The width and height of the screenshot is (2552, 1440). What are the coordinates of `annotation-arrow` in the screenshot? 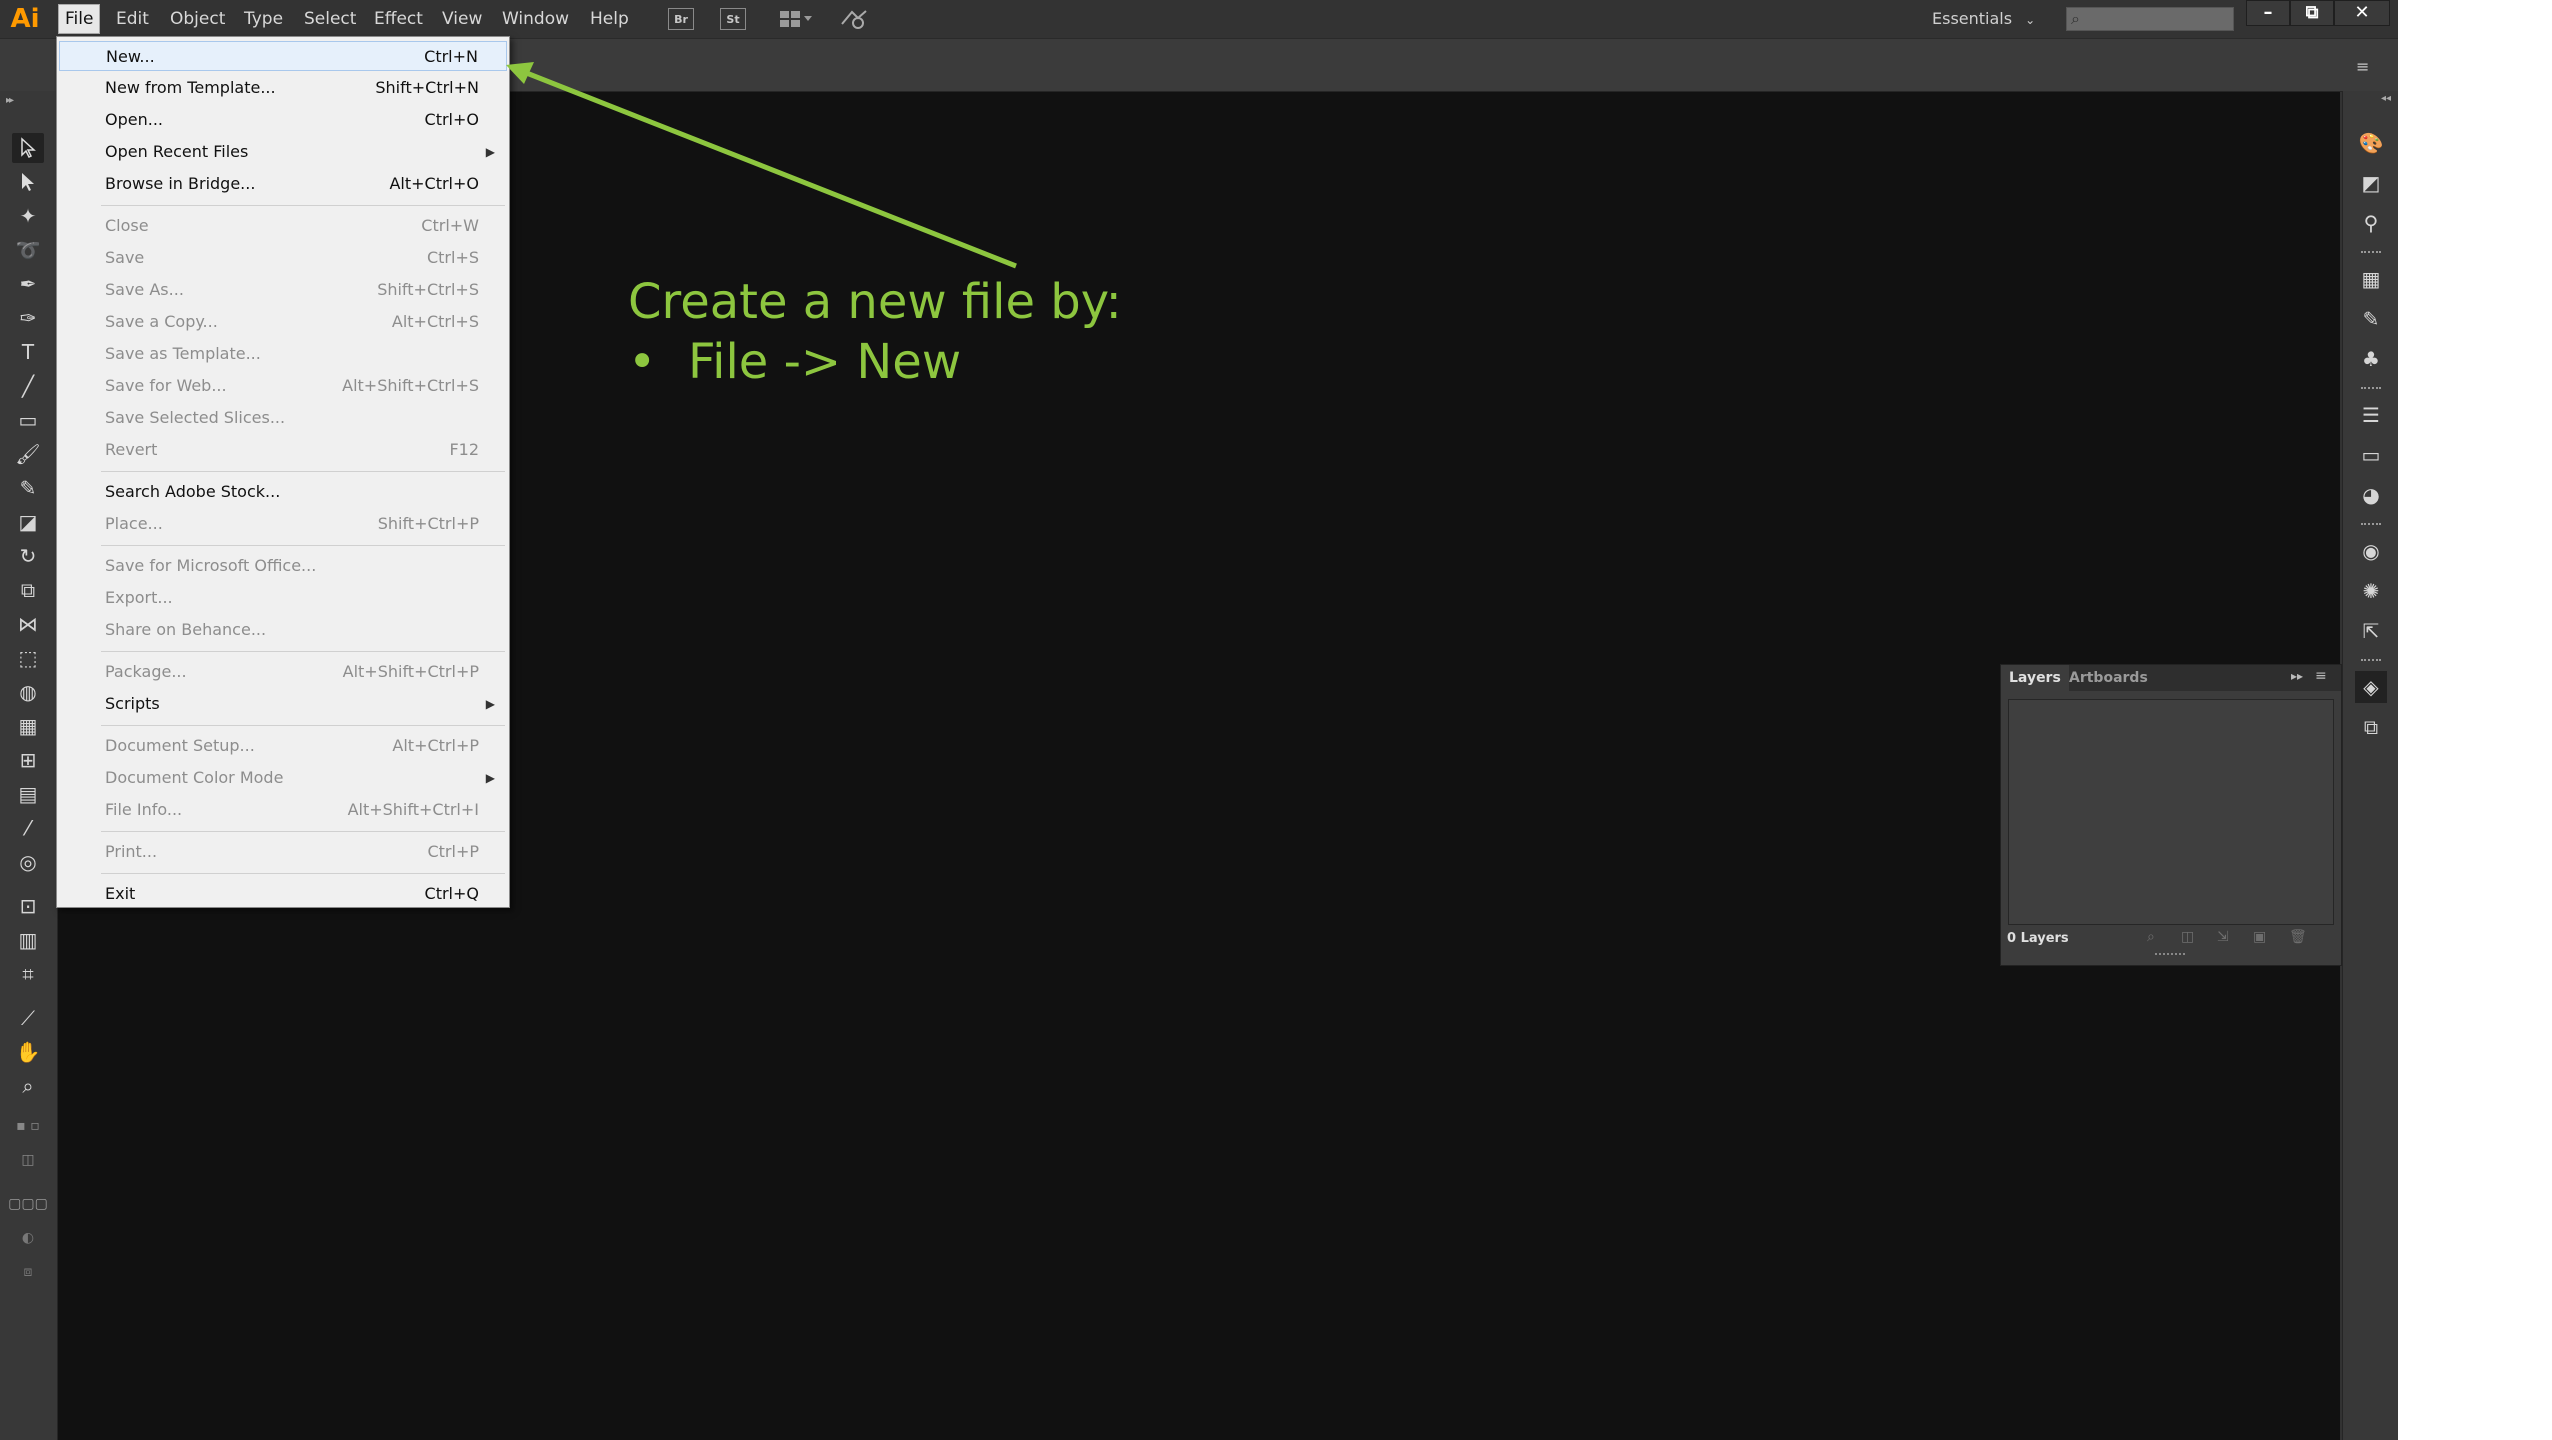 It's located at (761, 165).